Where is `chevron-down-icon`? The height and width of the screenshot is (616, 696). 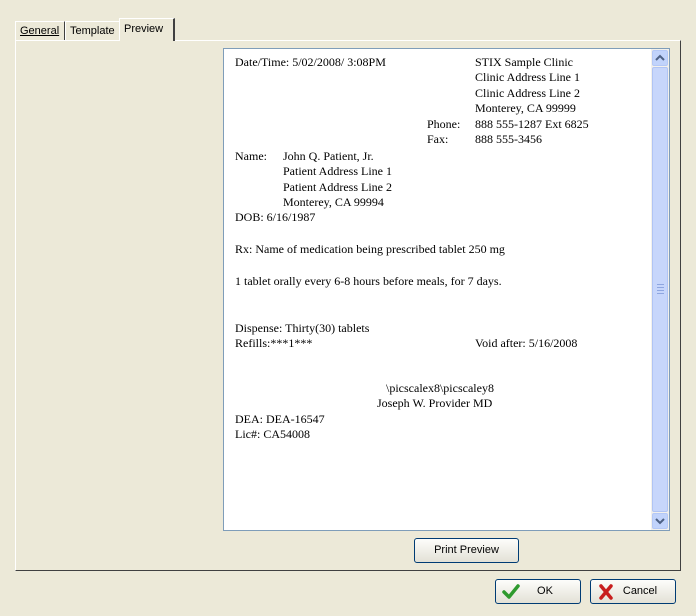
chevron-down-icon is located at coordinates (660, 521).